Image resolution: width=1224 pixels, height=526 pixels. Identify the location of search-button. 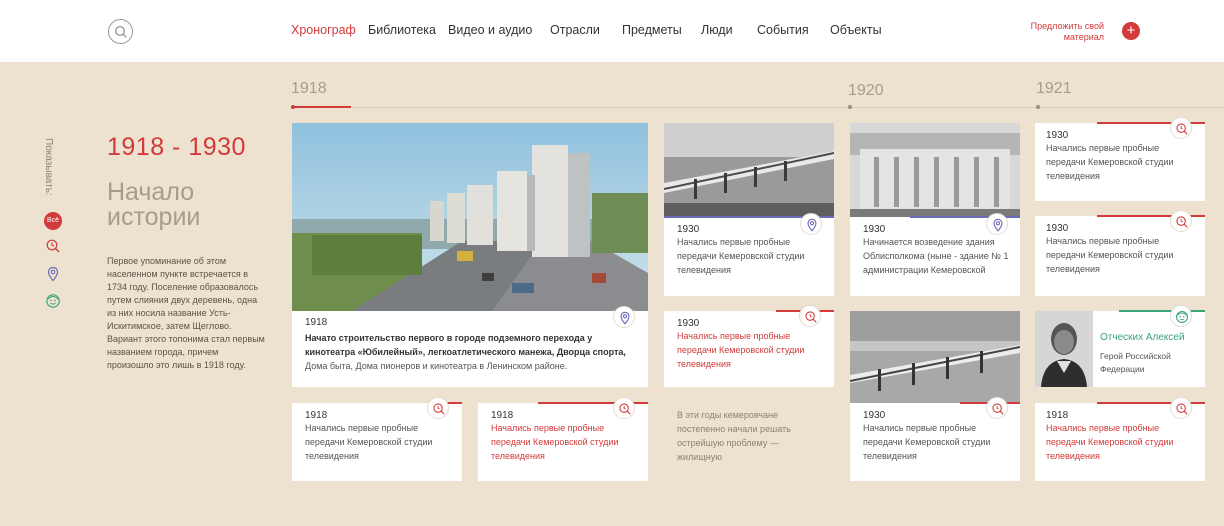
(120, 31).